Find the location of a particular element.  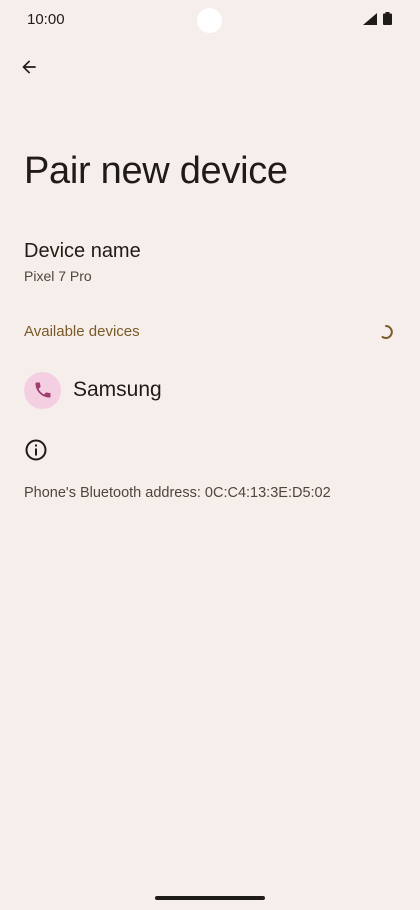

device-item-samsung: Samsung is located at coordinates (210, 390).